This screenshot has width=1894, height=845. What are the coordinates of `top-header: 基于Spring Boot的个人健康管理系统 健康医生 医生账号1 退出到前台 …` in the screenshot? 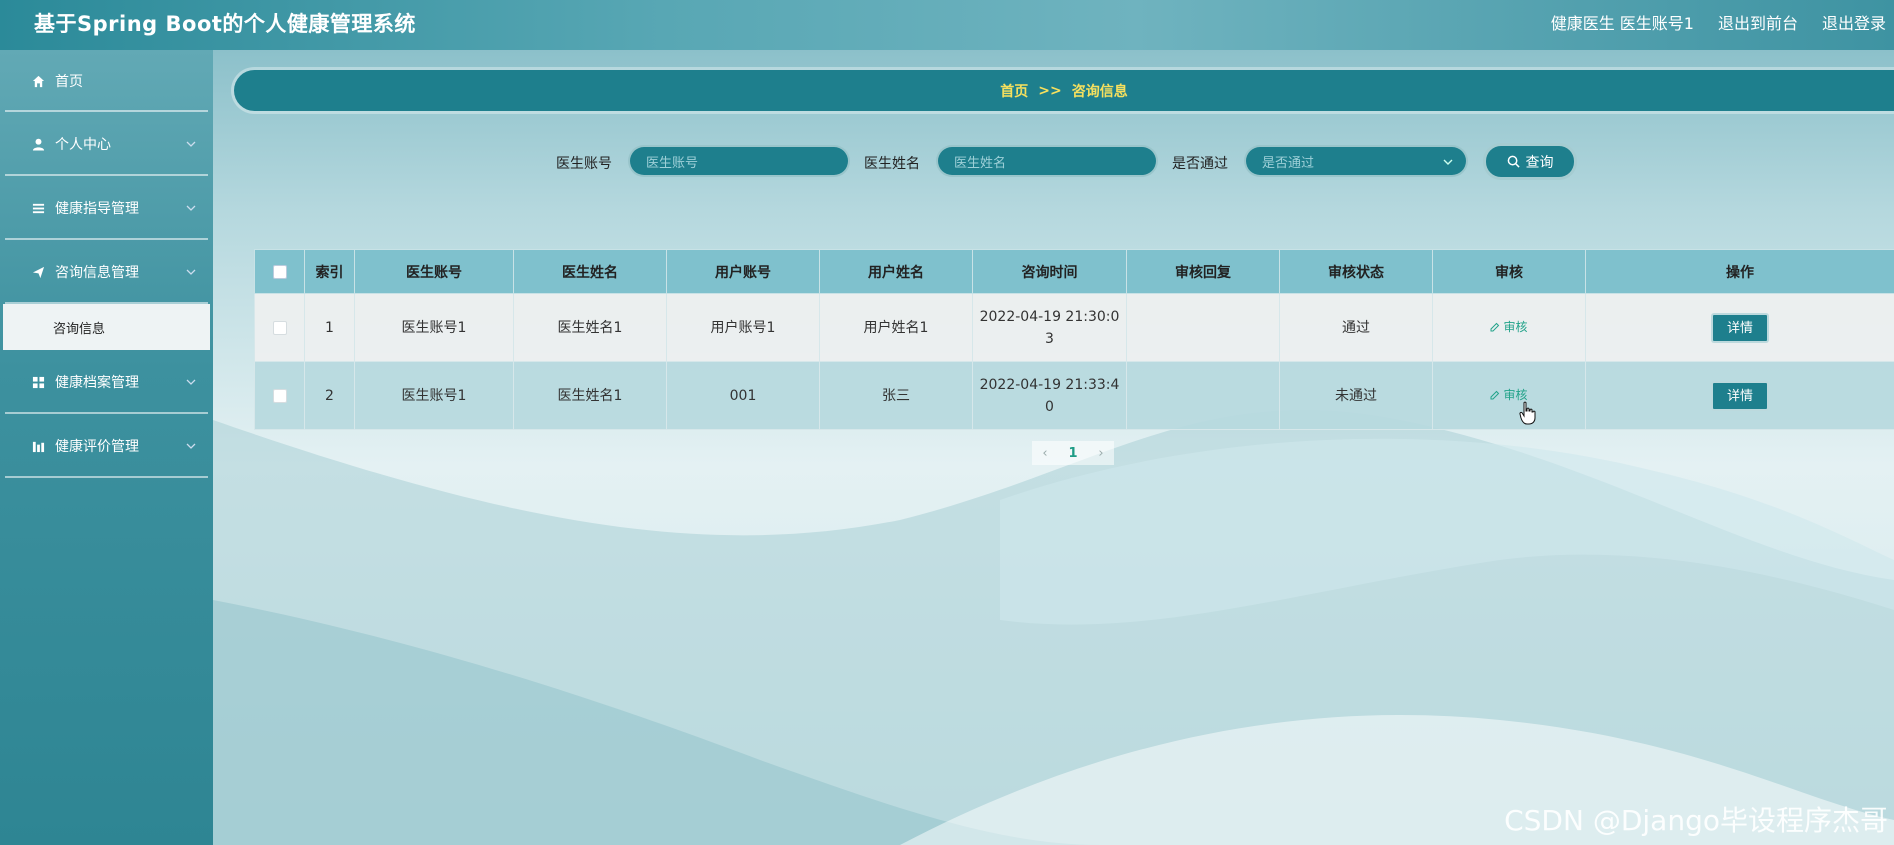 It's located at (947, 25).